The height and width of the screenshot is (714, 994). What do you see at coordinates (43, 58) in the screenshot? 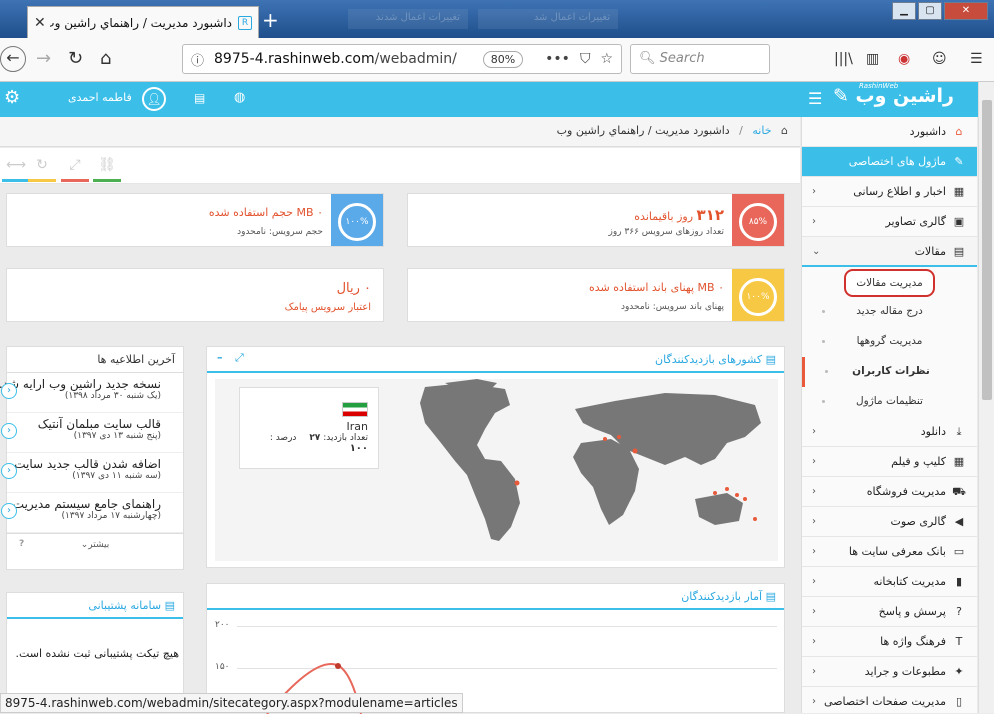
I see `forward-icon: →` at bounding box center [43, 58].